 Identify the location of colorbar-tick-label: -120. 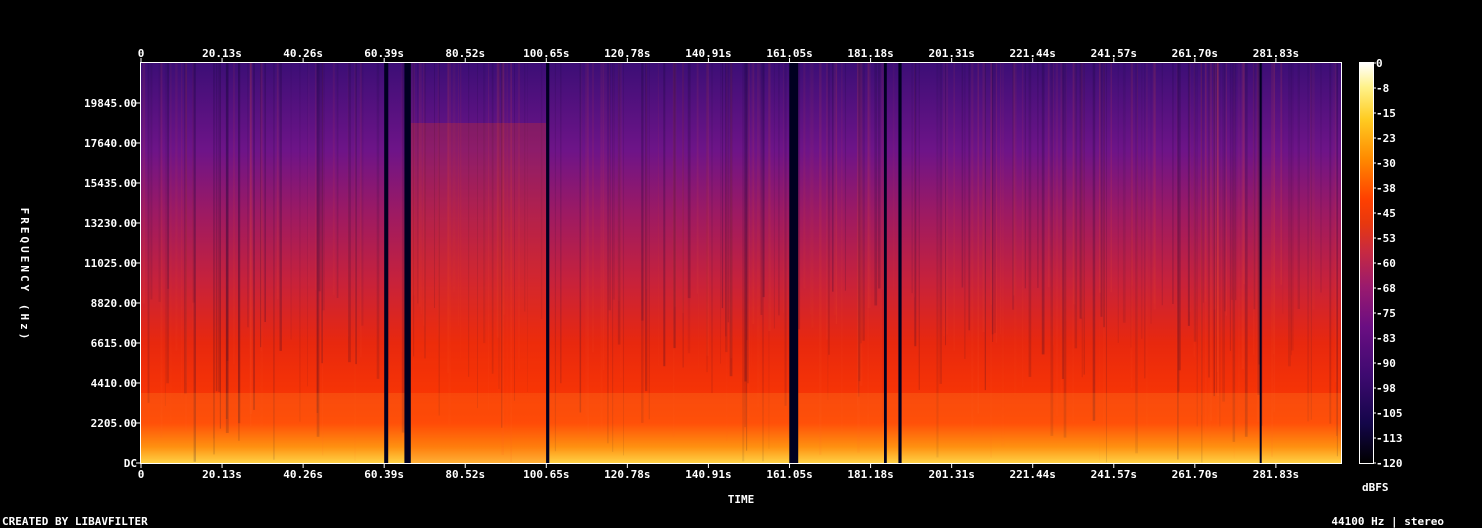
(1389, 463).